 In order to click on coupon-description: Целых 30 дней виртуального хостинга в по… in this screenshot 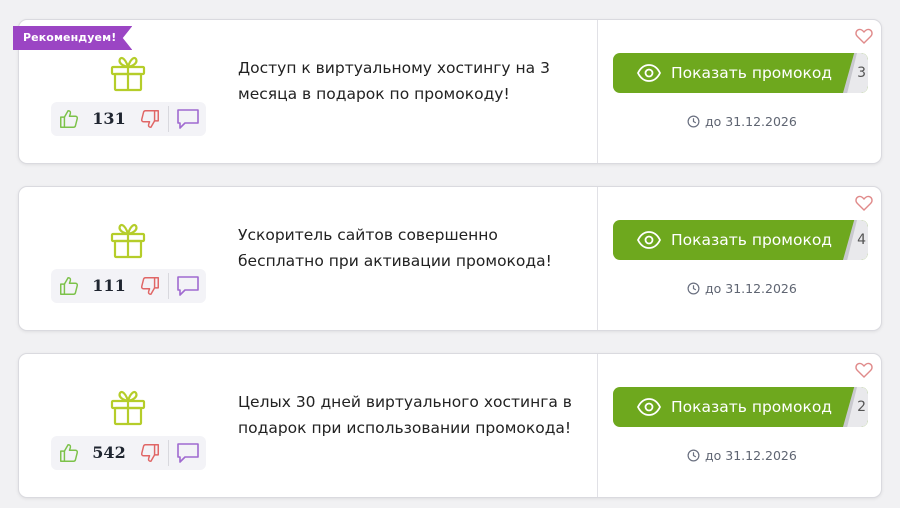, I will do `click(405, 415)`.